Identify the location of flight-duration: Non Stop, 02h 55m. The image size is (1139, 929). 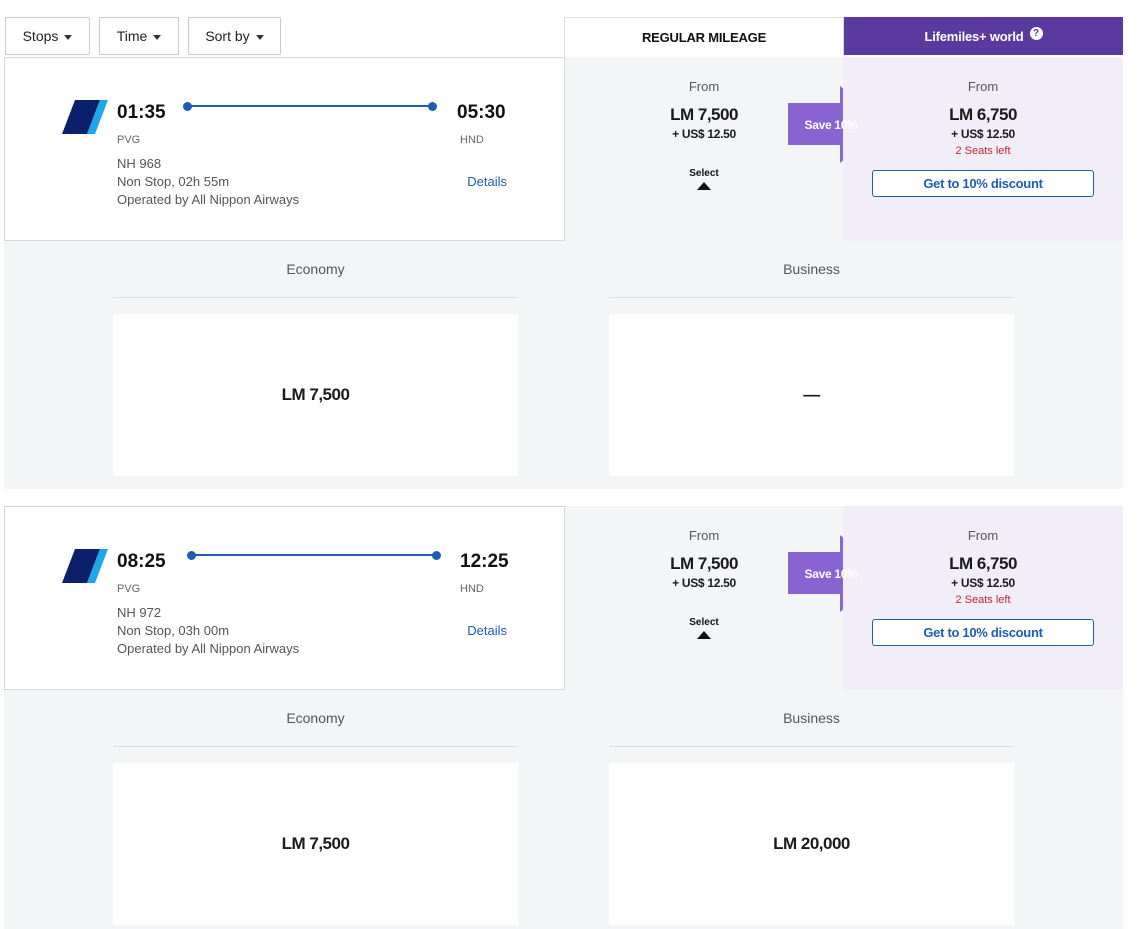
(173, 181).